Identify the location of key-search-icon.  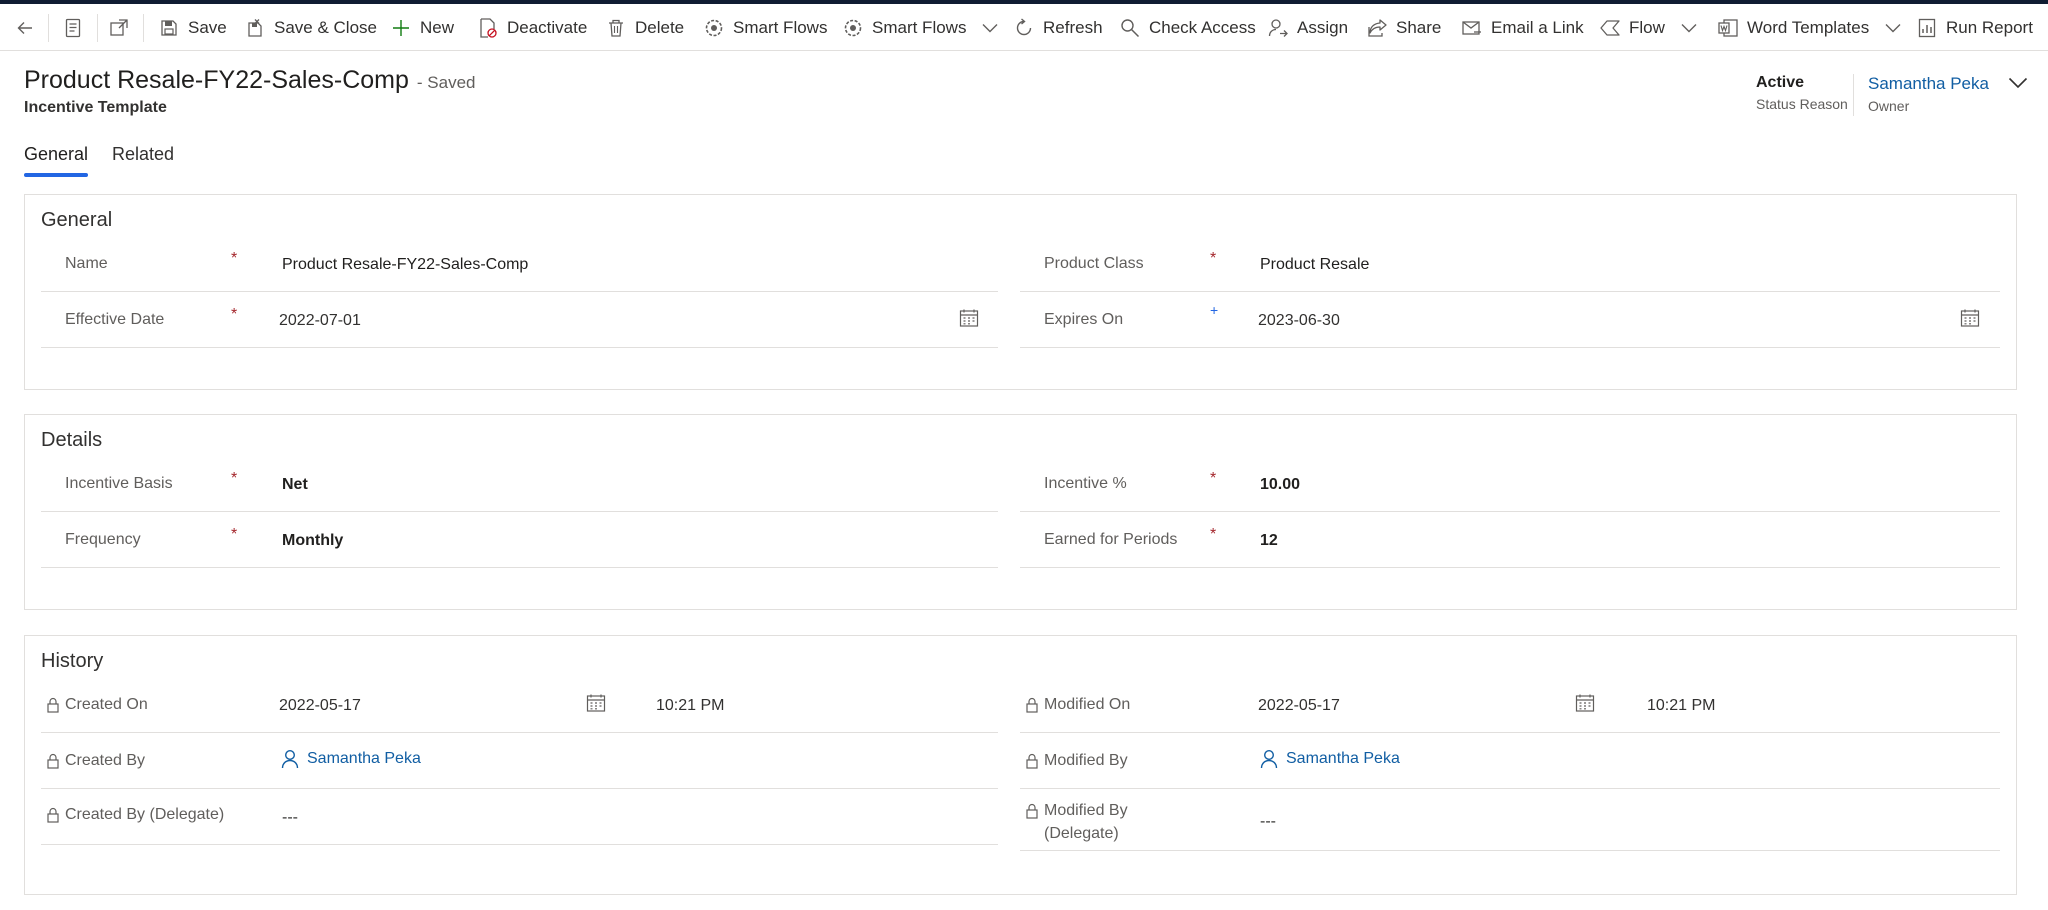
(1130, 28).